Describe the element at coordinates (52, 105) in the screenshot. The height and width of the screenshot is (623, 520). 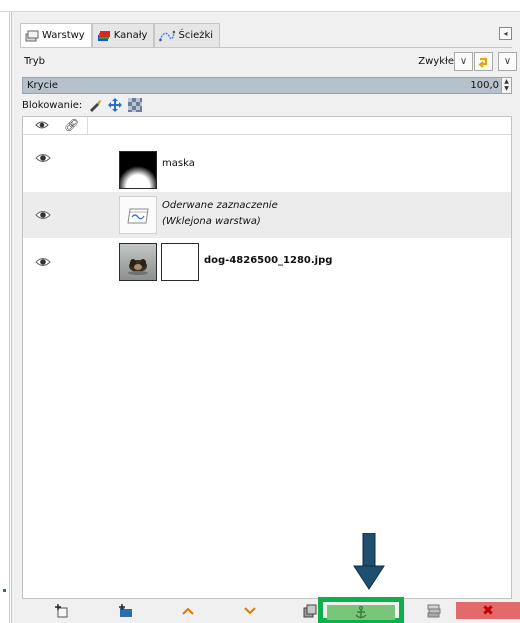
I see `lock-label: Blokowanie:` at that location.